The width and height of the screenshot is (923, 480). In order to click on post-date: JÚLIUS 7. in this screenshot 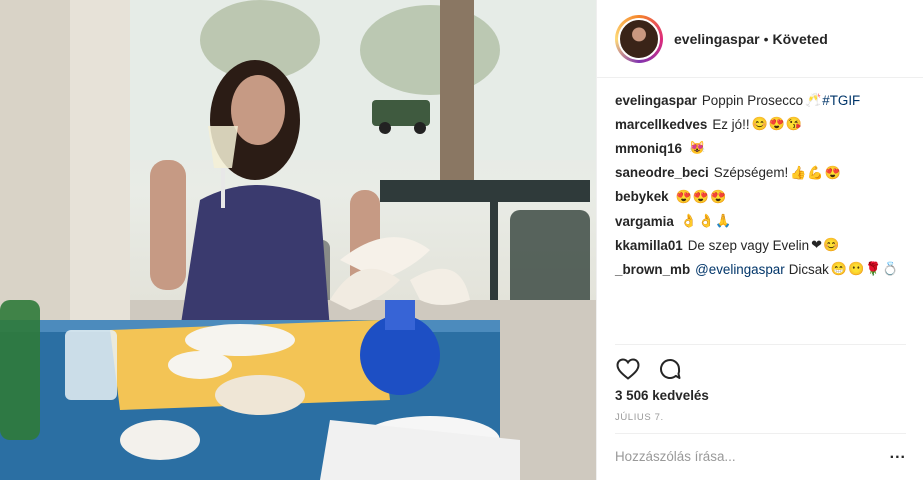, I will do `click(639, 417)`.